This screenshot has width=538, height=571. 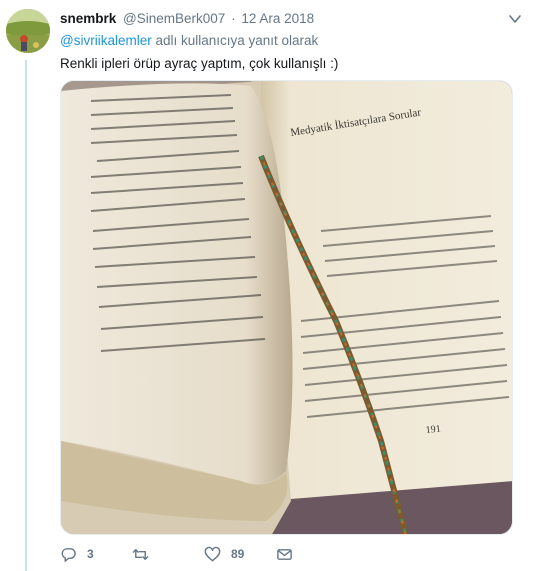 I want to click on user-handle: @SinemBerk007, so click(x=174, y=18).